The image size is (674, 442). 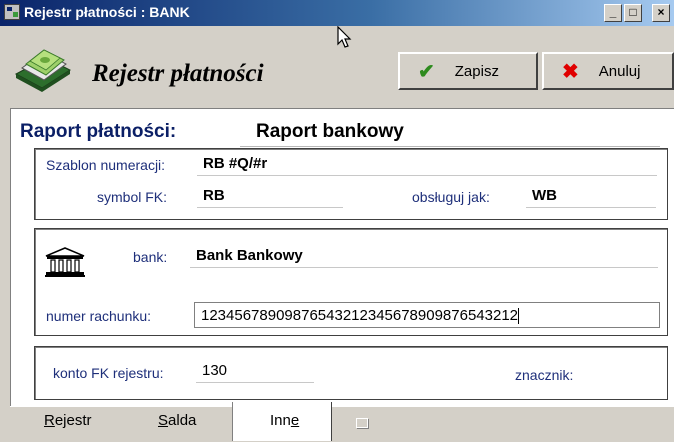 I want to click on tab-rejestr: Rejestr, so click(x=68, y=420).